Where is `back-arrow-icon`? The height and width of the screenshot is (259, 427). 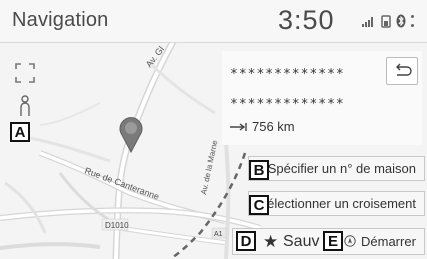
back-arrow-icon is located at coordinates (404, 69).